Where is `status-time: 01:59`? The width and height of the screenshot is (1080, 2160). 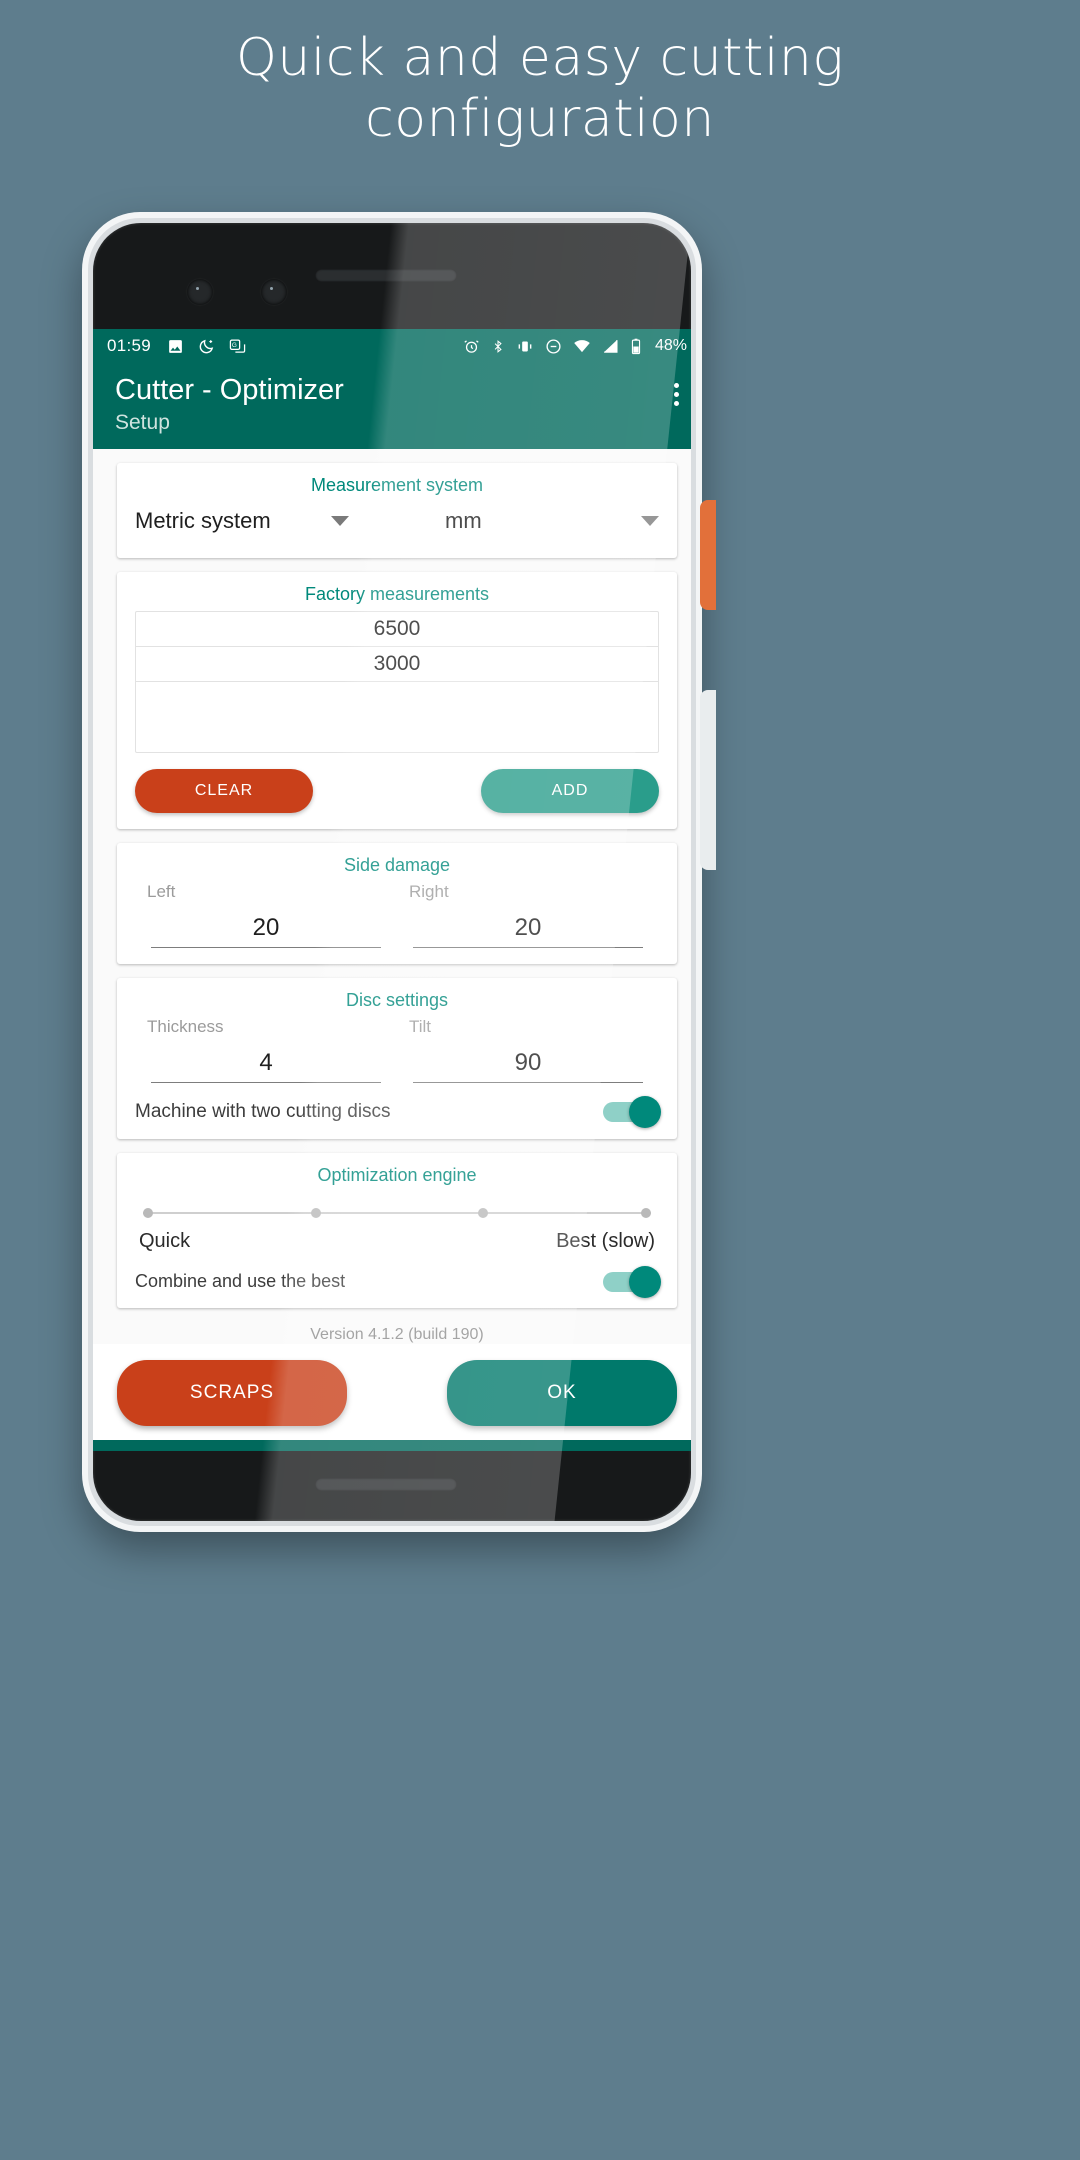
status-time: 01:59 is located at coordinates (129, 345).